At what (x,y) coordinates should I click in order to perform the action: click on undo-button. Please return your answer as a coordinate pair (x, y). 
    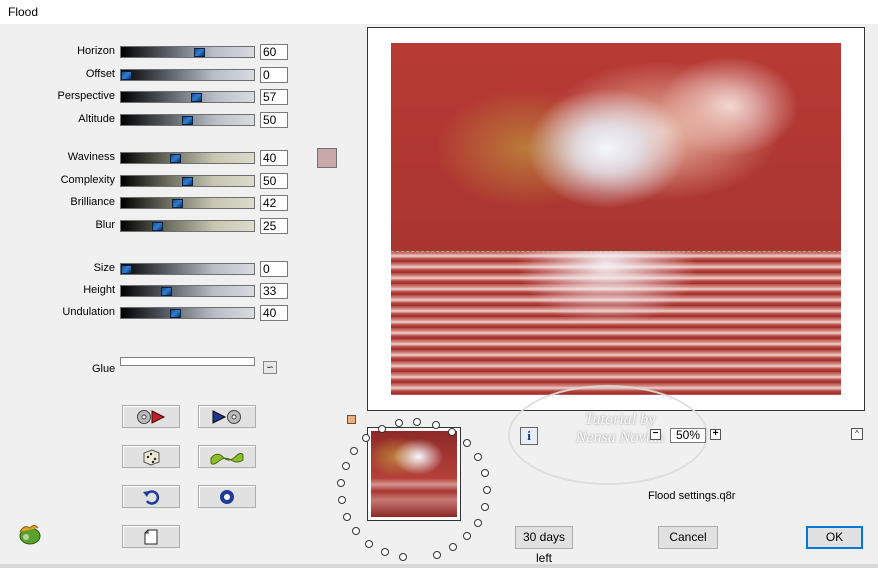
    Looking at the image, I should click on (151, 496).